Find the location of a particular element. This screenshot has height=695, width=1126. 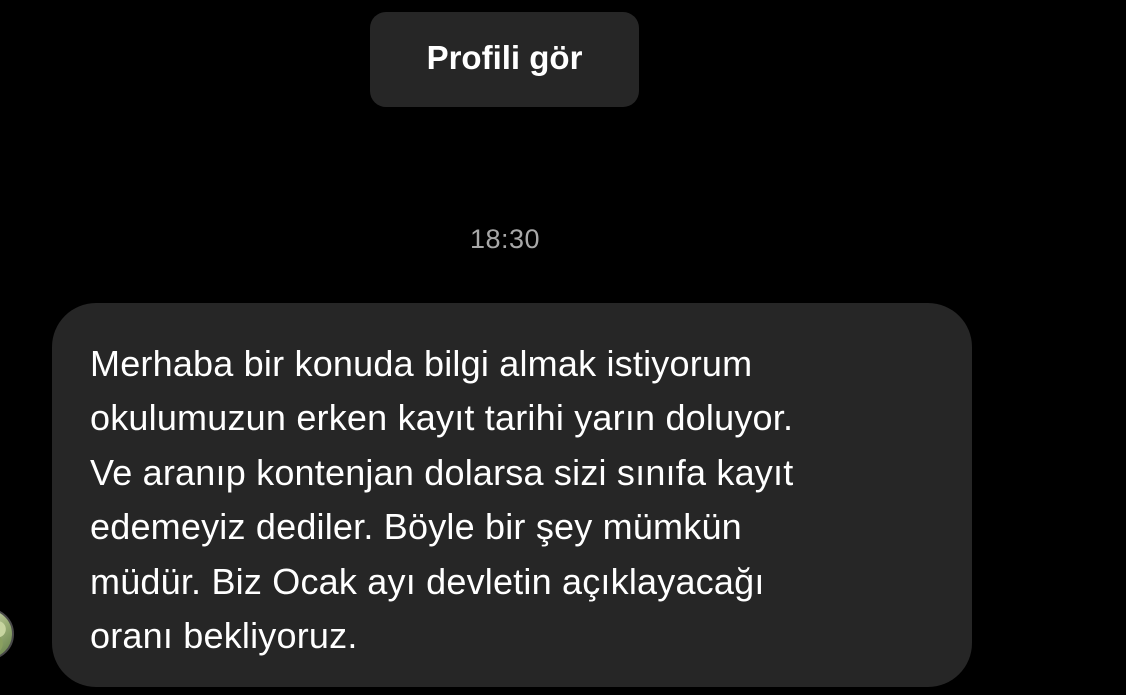

message-text-line: oranı bekliyoruz. is located at coordinates (224, 636).